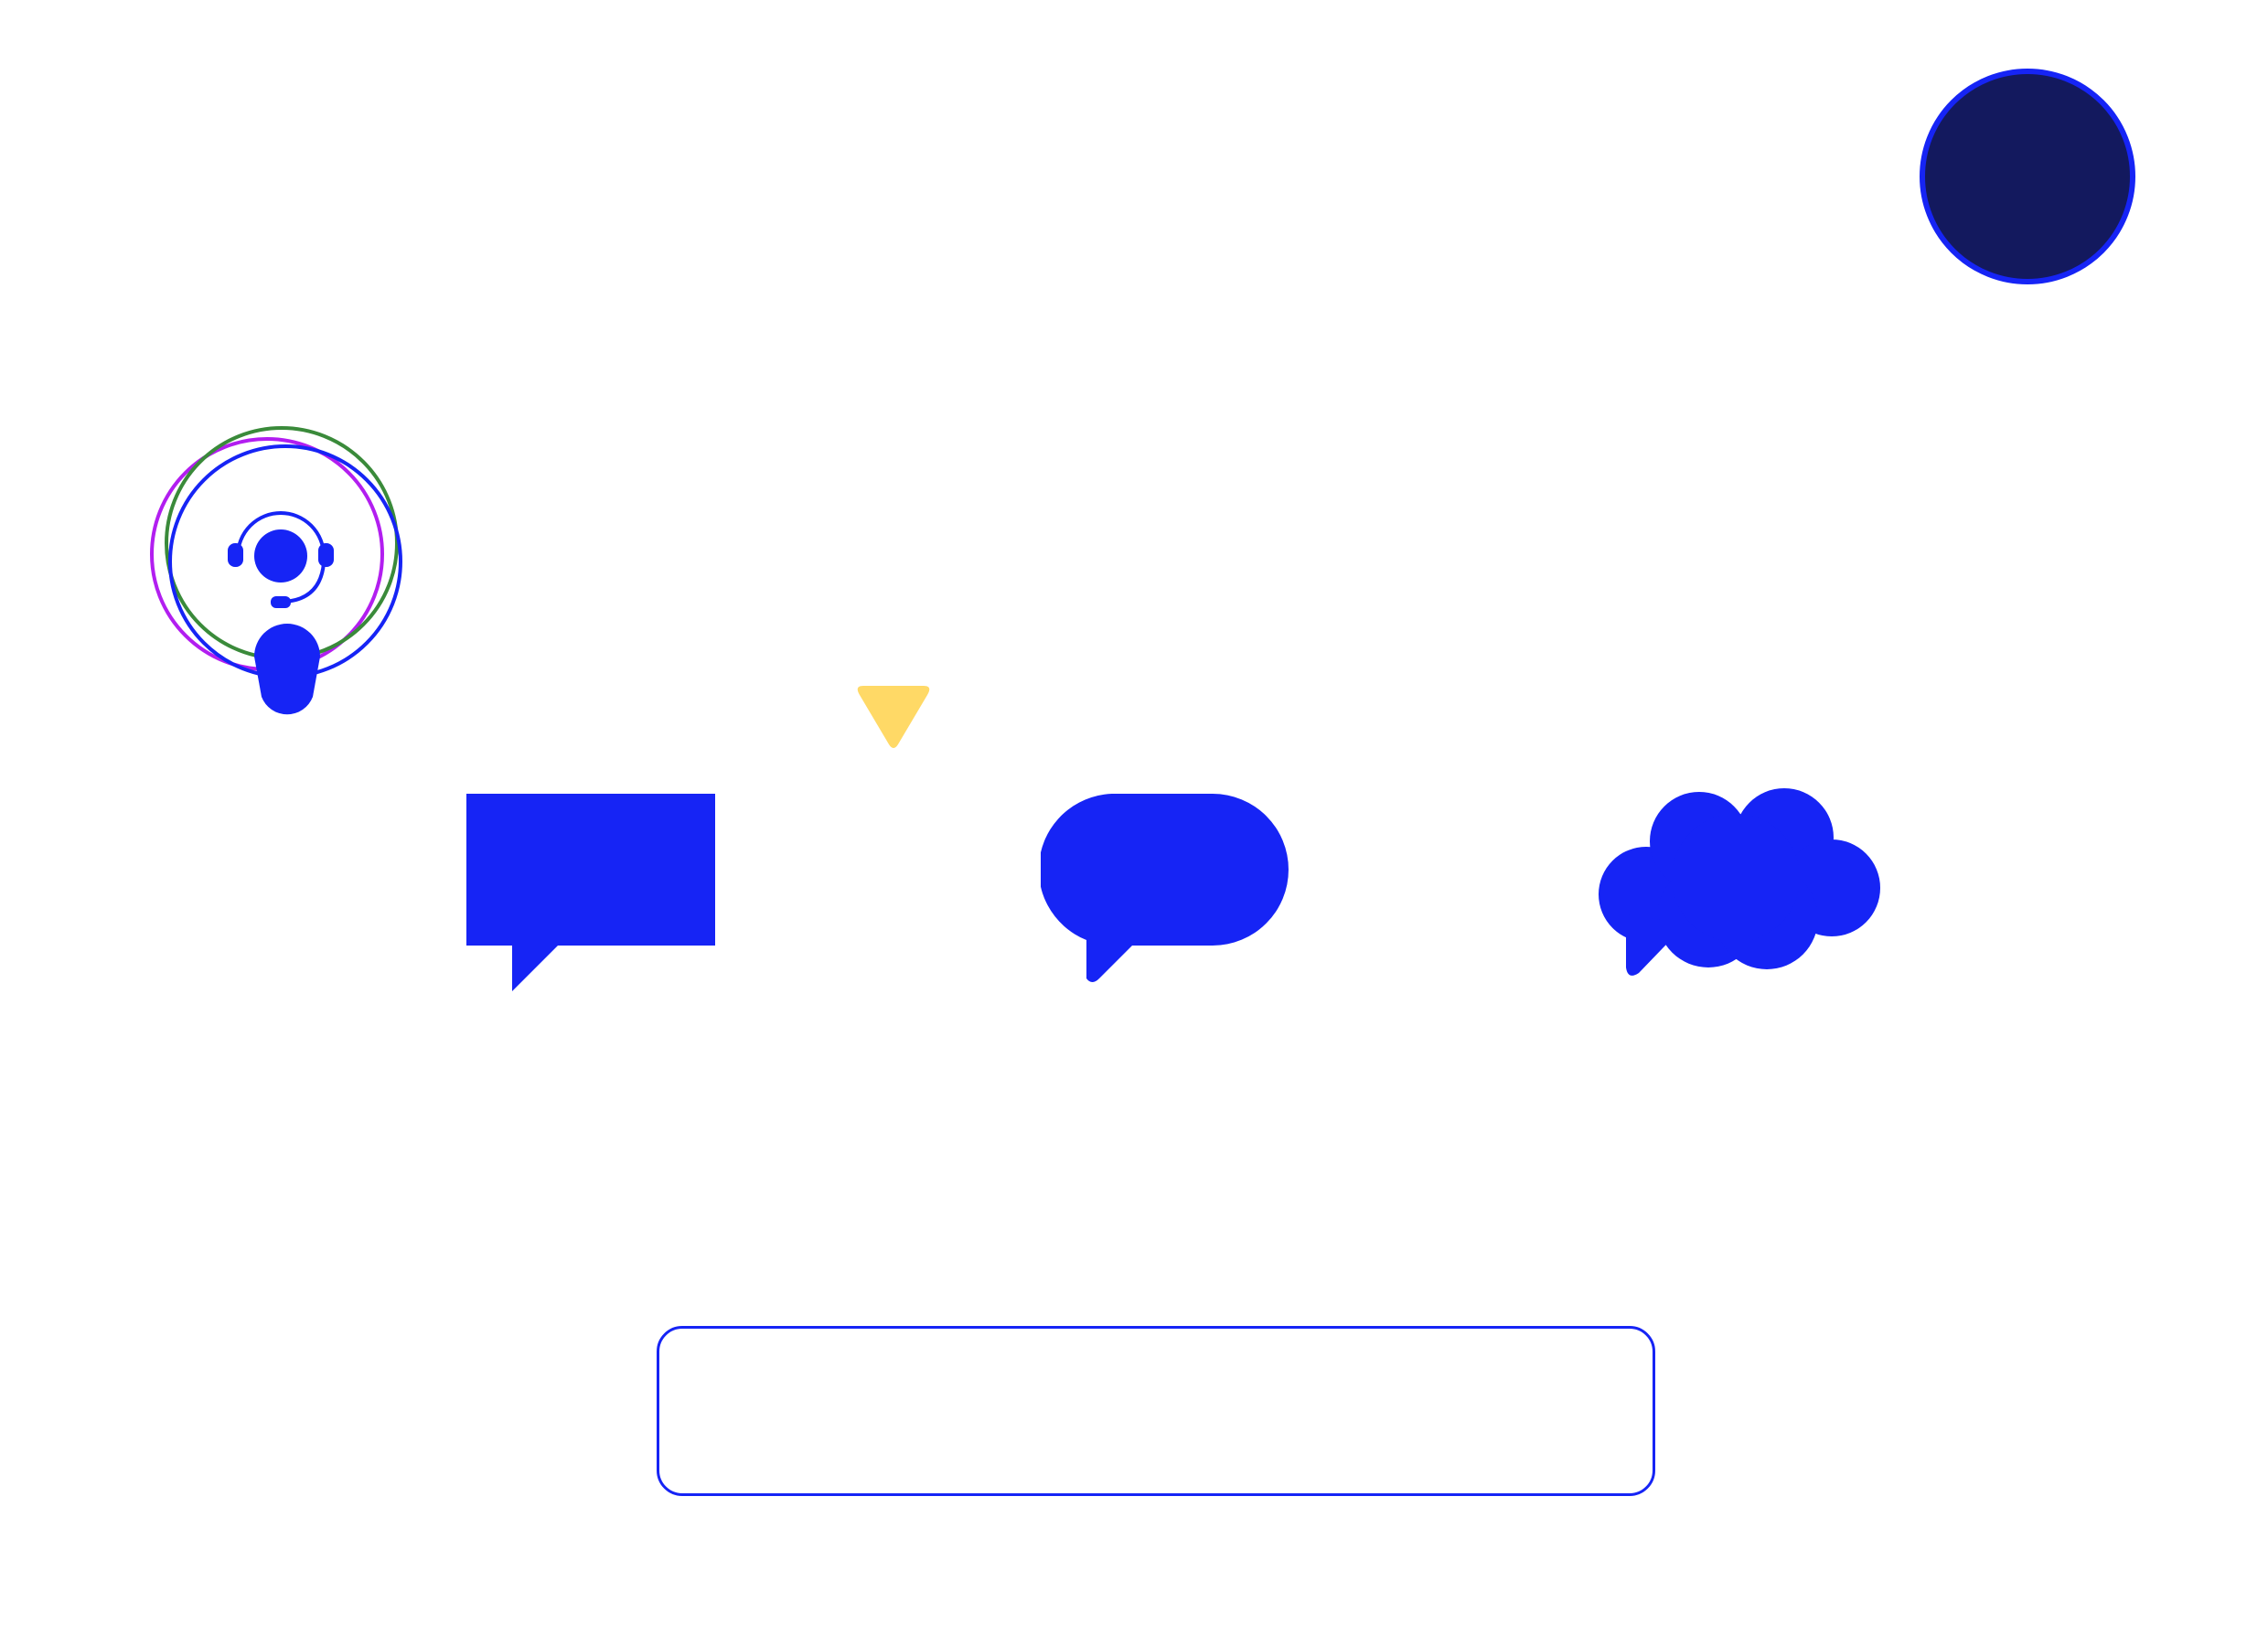 The width and height of the screenshot is (2268, 1646). Describe the element at coordinates (2027, 176) in the screenshot. I see `avatar` at that location.